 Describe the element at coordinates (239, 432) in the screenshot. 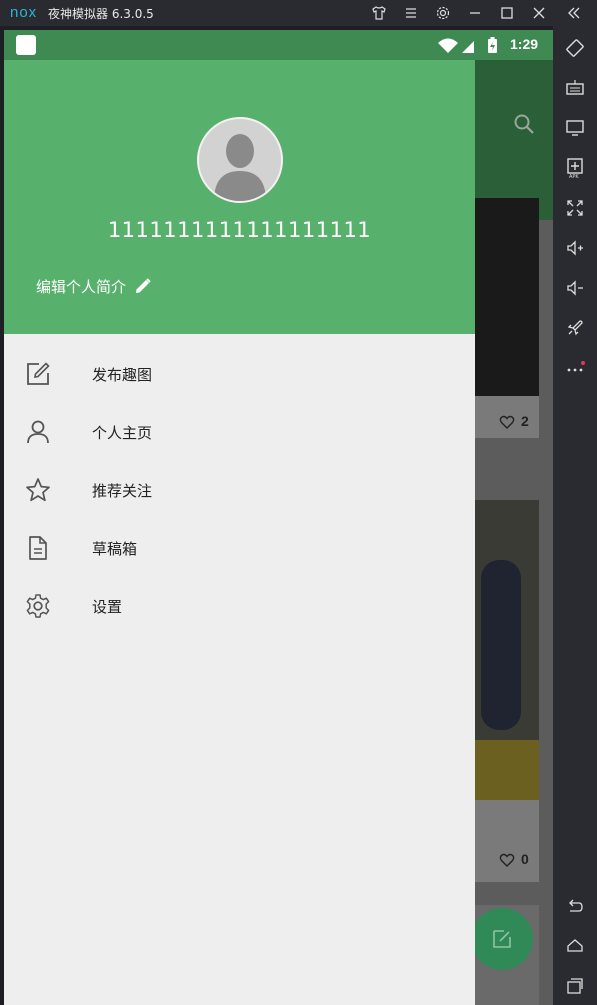

I see `menu-item-profile: 个人主页` at that location.